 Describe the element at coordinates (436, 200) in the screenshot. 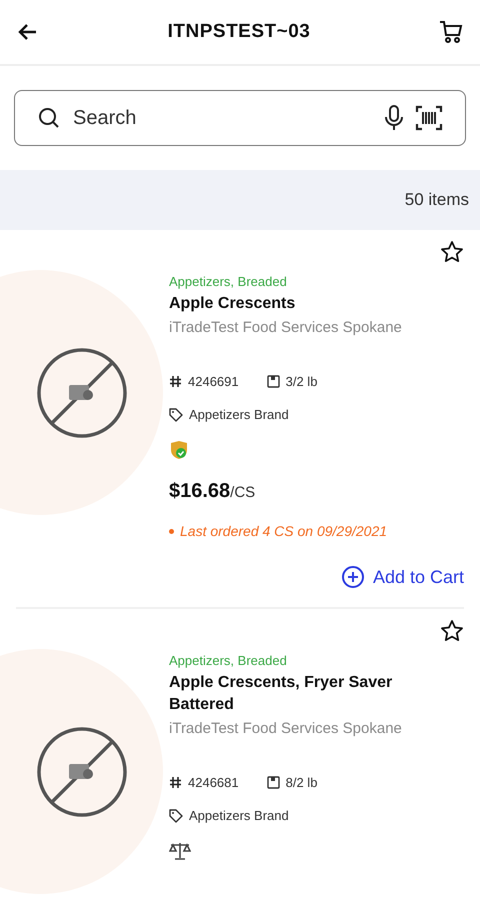

I see `item-count: 50 items` at that location.